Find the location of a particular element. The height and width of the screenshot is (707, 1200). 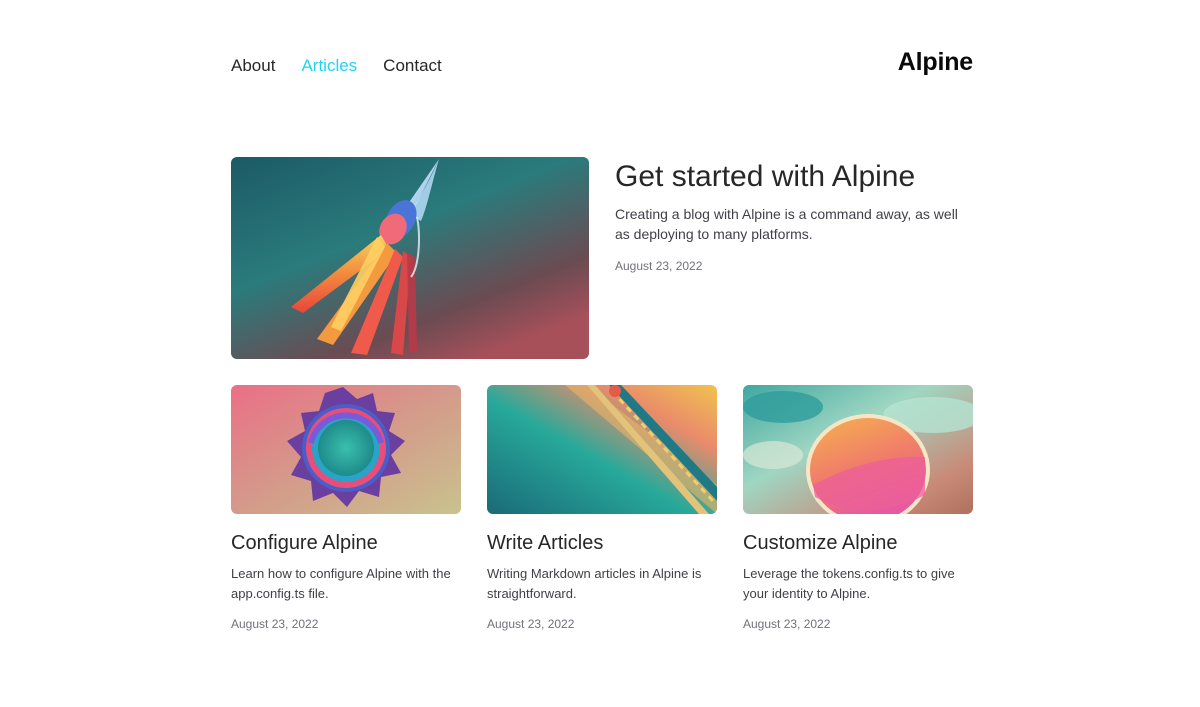

article-title: Configure Alpine is located at coordinates (346, 543).